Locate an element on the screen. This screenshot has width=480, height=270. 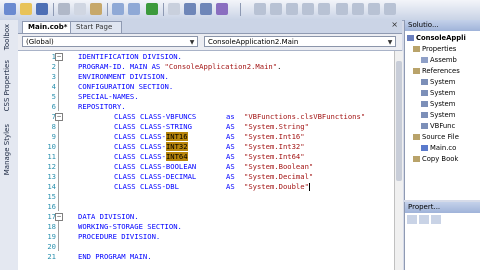
outdent-icon is located at coordinates (308, 9).